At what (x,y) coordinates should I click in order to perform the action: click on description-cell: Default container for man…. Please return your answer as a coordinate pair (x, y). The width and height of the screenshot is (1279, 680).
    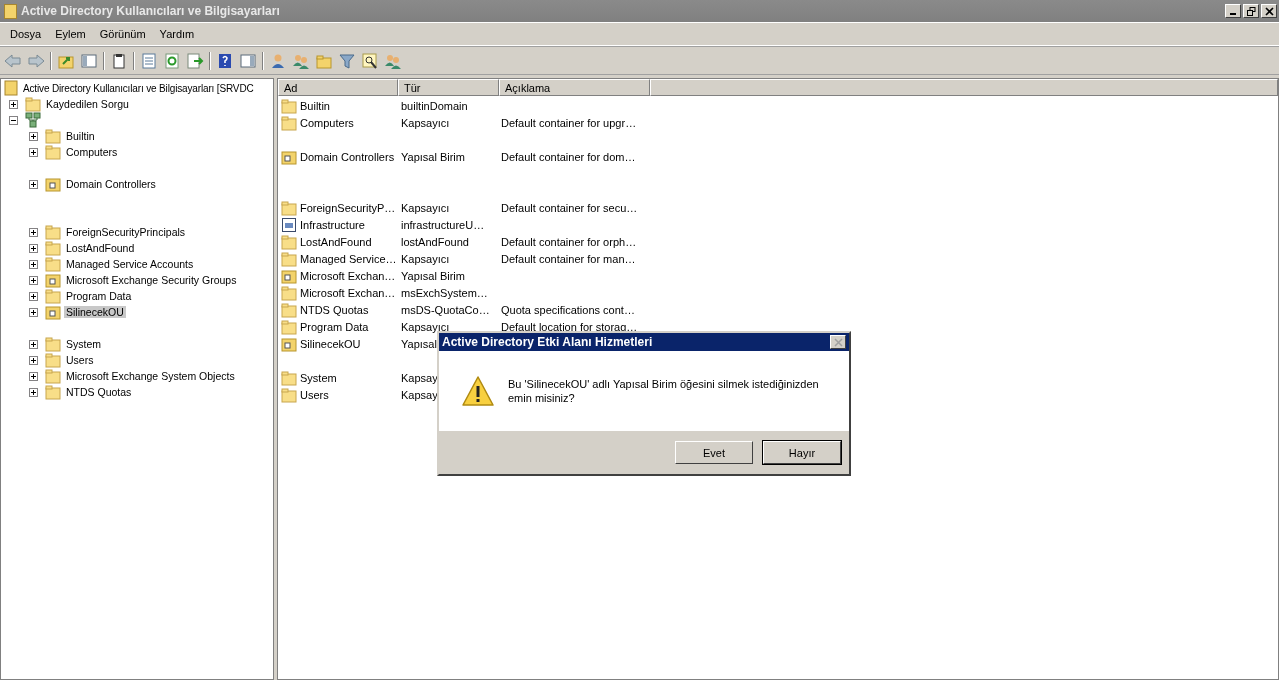
    Looking at the image, I should click on (568, 258).